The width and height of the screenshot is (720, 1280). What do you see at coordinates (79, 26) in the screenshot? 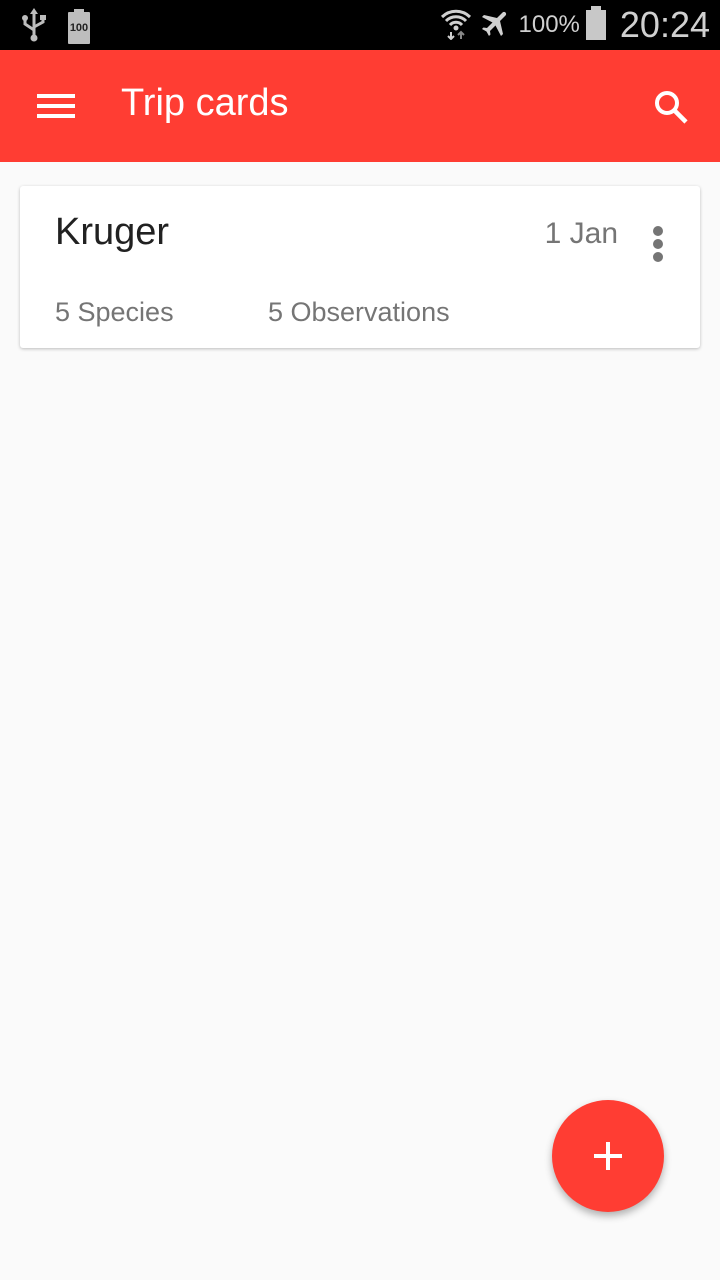
I see `battery-100-icon: 100` at bounding box center [79, 26].